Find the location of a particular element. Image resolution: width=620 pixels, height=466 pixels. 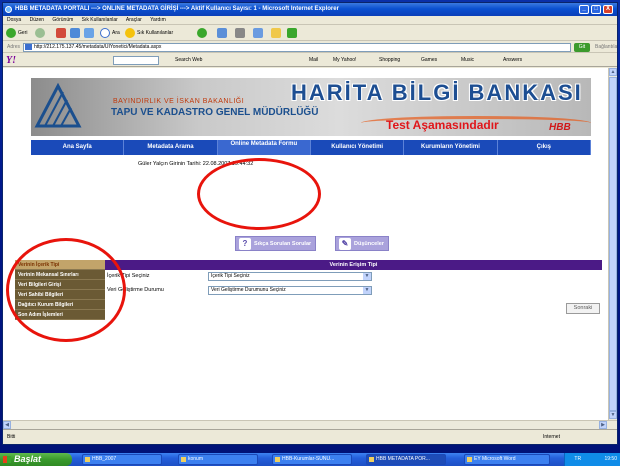

star-icon is located at coordinates (130, 32).